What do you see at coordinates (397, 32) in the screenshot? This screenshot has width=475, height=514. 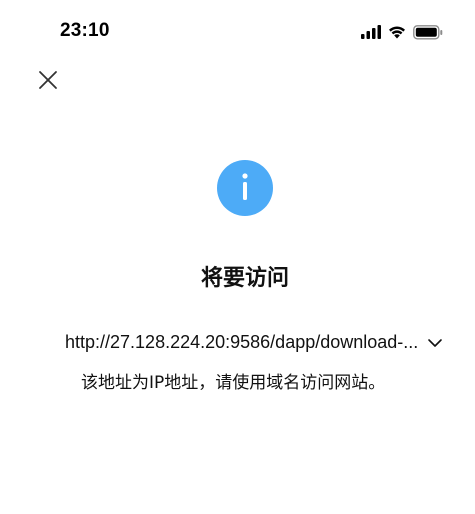 I see `wifi-icon` at bounding box center [397, 32].